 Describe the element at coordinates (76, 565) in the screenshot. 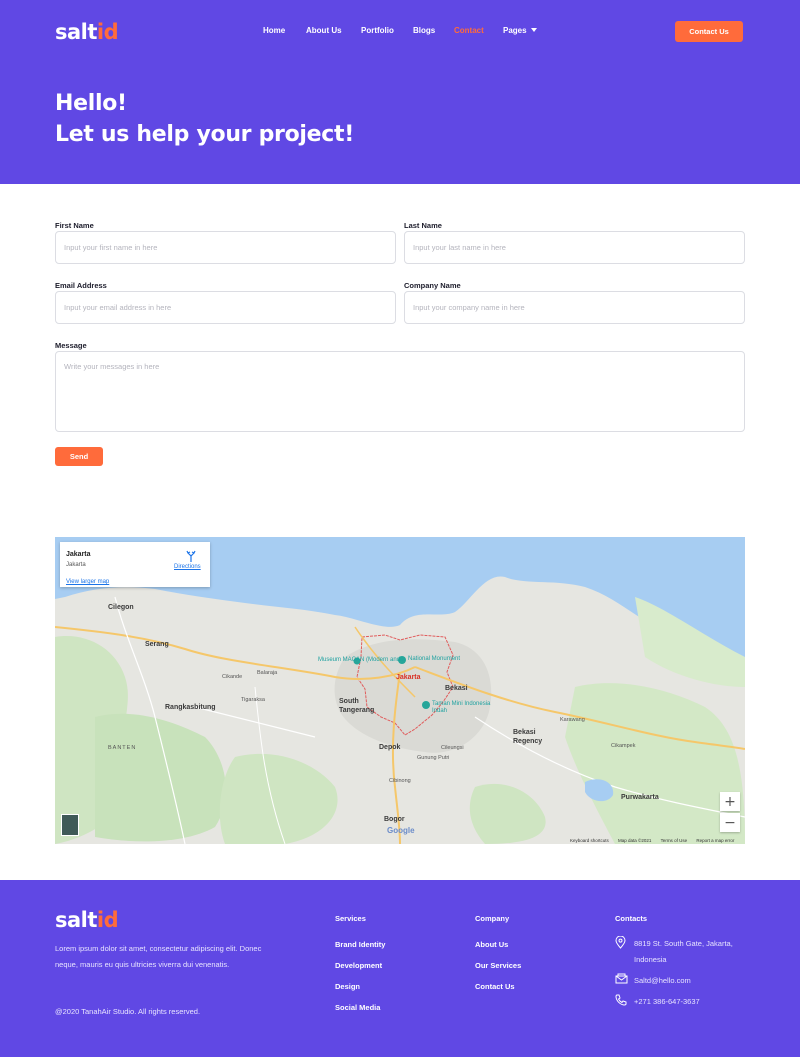

I see `map-card-subtitle: Jakarta` at that location.